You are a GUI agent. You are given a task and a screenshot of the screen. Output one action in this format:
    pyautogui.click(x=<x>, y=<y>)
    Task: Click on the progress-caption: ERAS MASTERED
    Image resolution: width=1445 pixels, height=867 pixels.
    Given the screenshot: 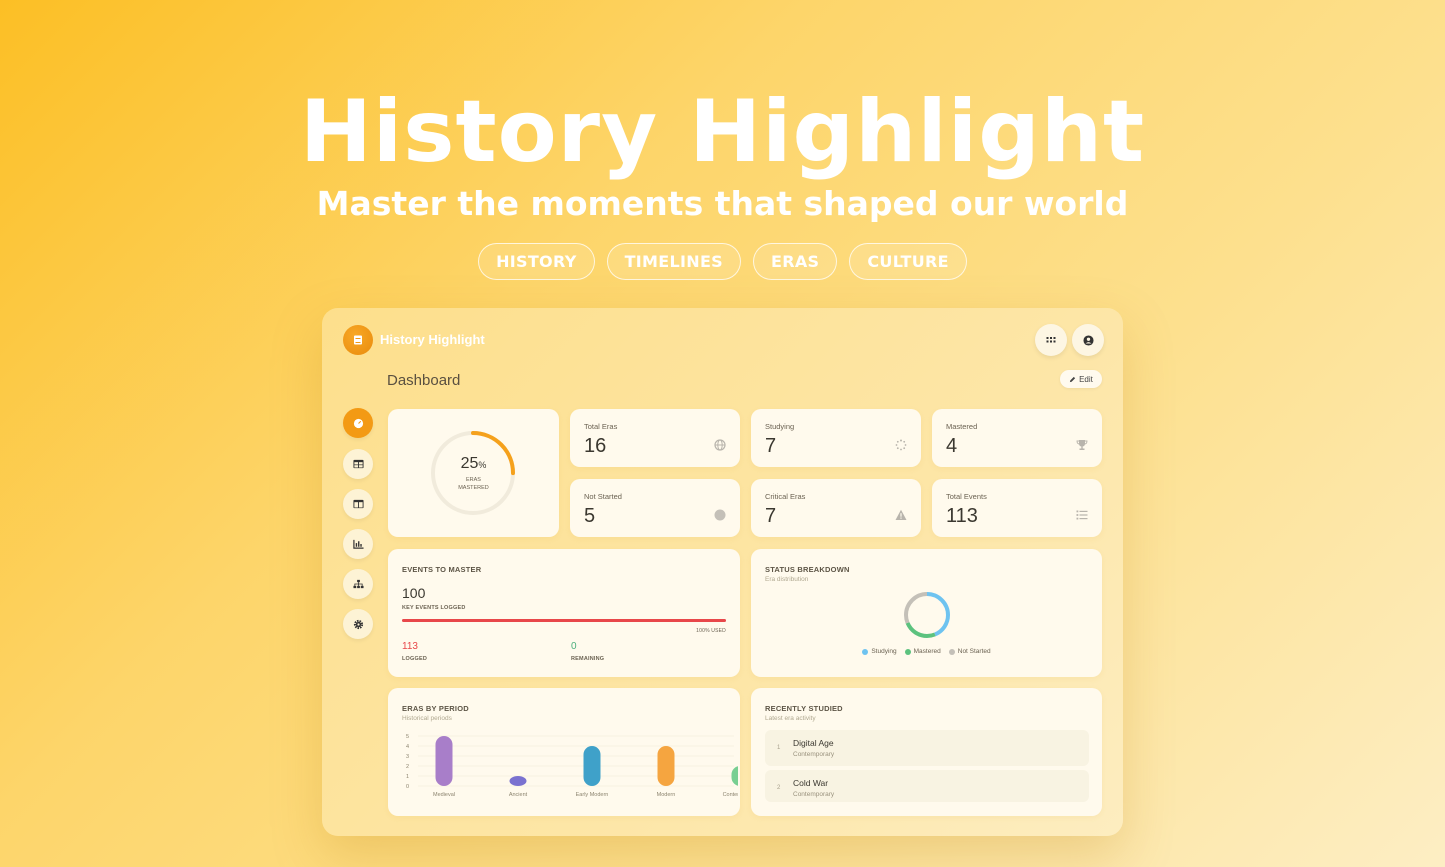 What is the action you would take?
    pyautogui.click(x=473, y=484)
    